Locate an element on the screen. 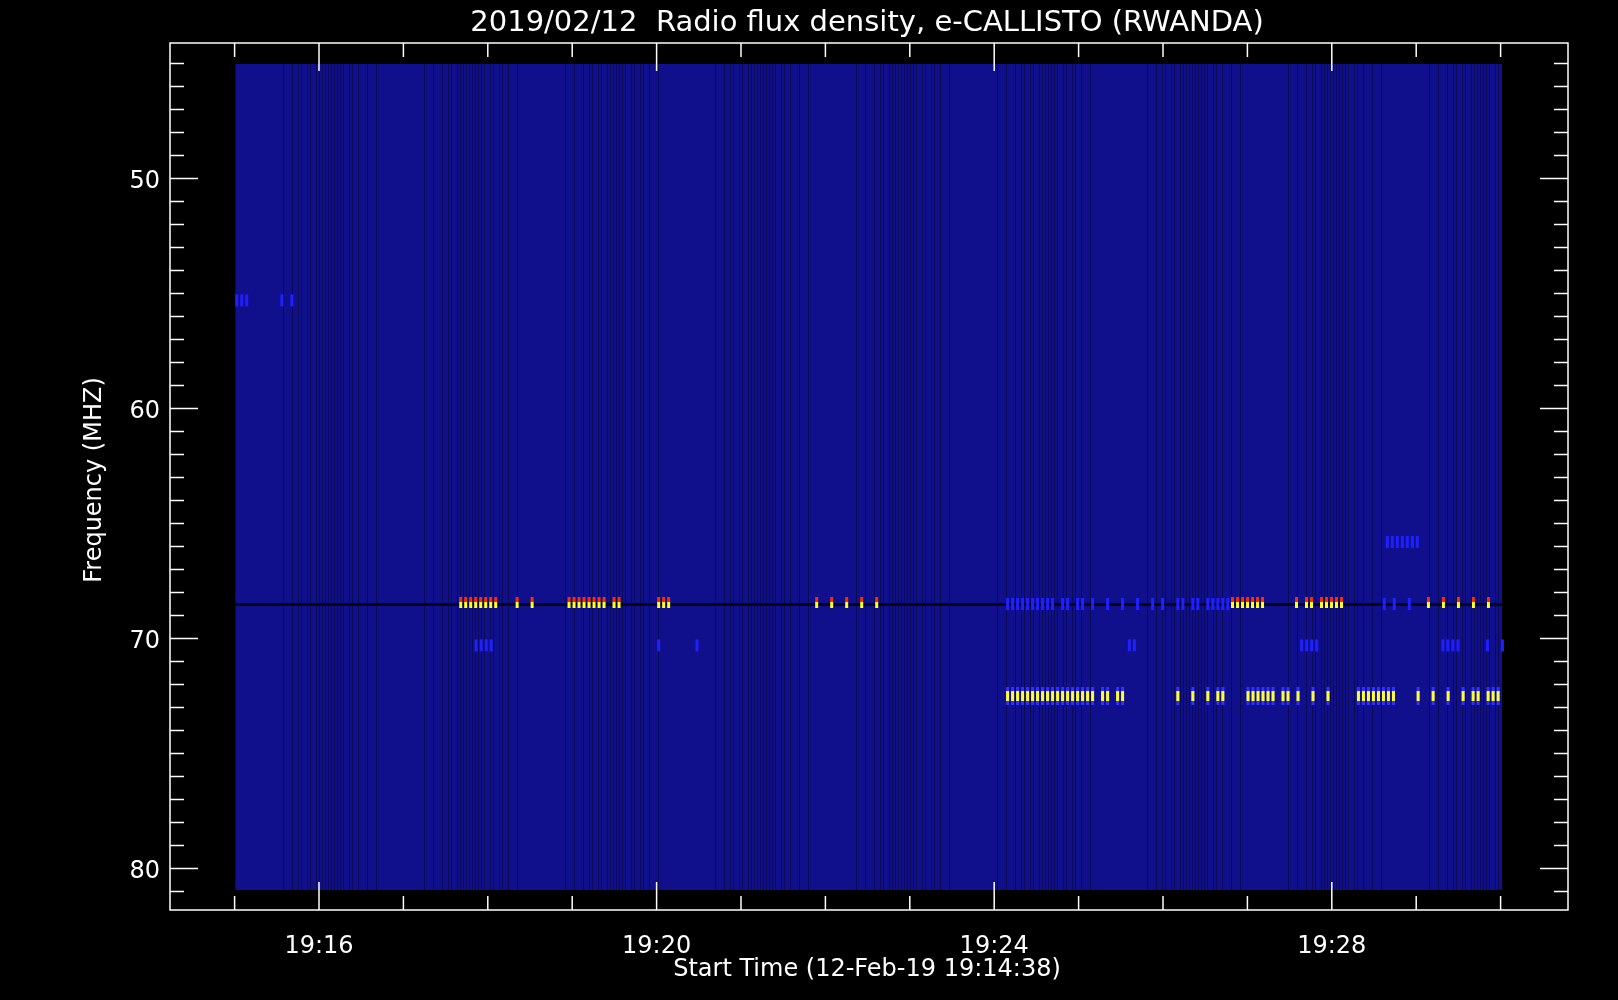 This screenshot has width=1618, height=1000. chart-title: 2019/02/12 Radio flux density, e-CALLISTO (RWANDA) is located at coordinates (867, 21).